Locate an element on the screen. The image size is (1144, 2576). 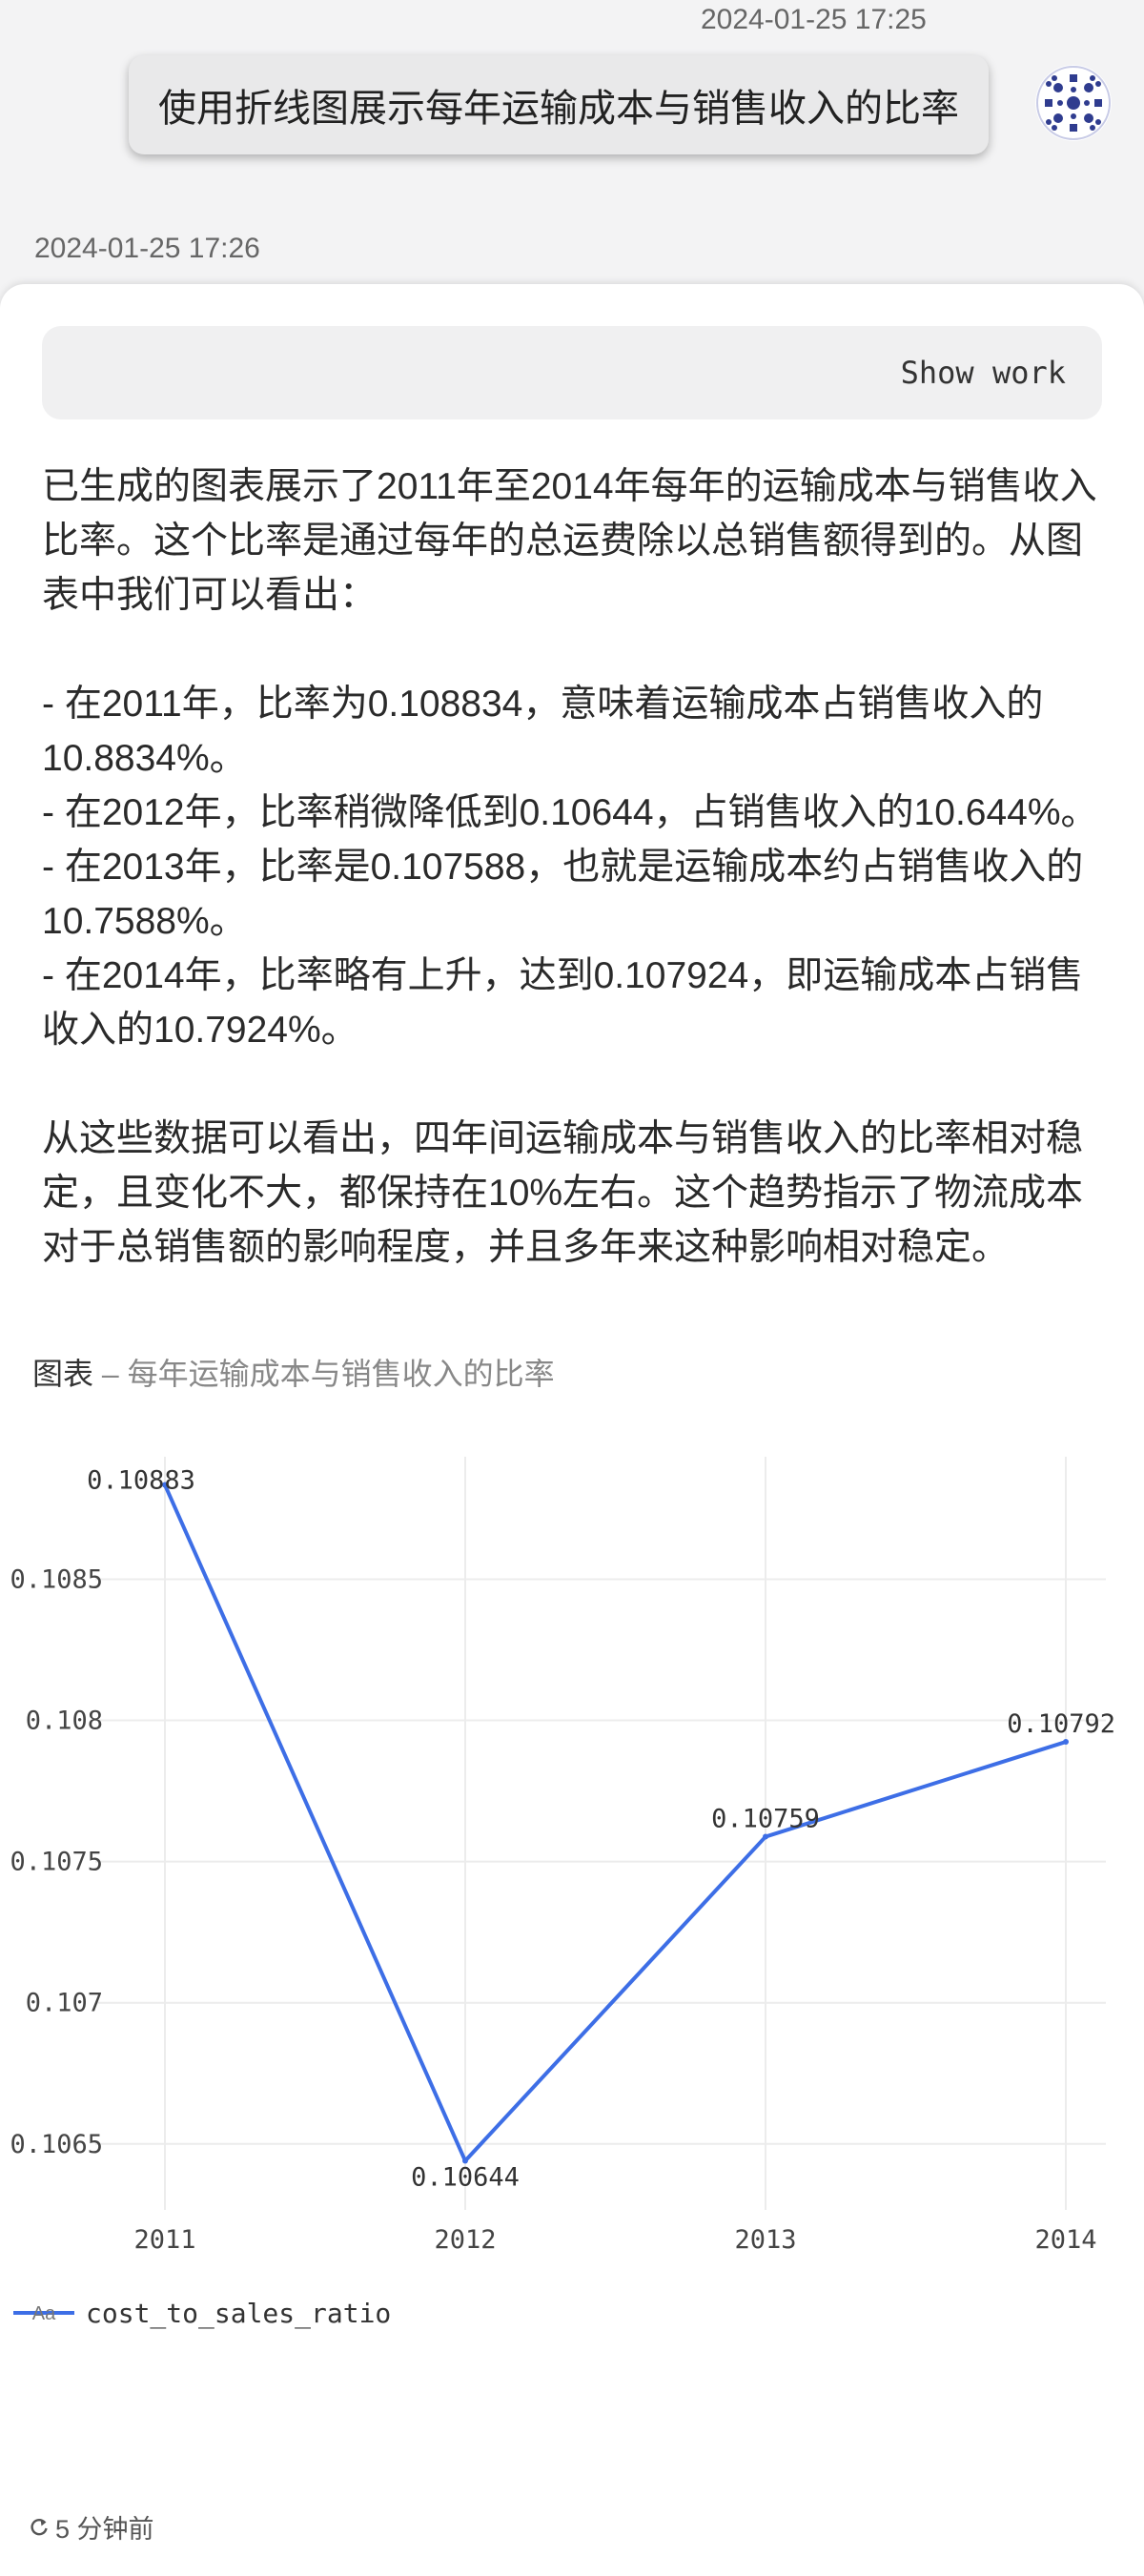
data-label: 0.10759 is located at coordinates (765, 1819).